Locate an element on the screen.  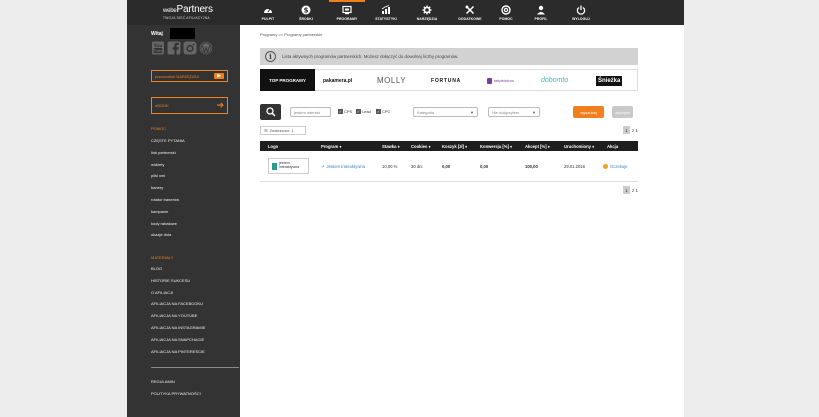
program-logo-mark is located at coordinates (274, 166).